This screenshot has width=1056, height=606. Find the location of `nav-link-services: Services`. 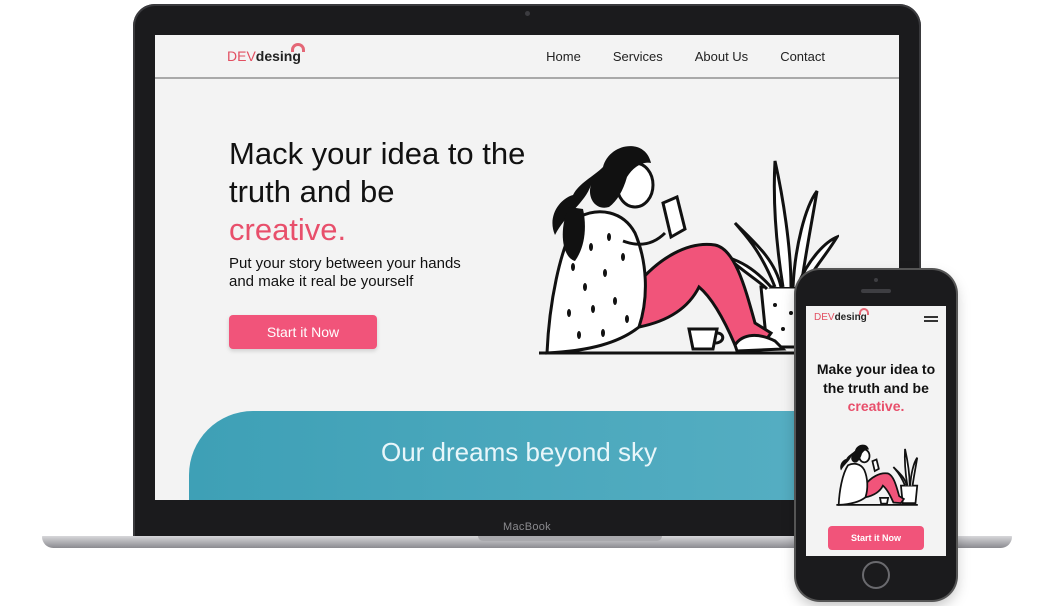

nav-link-services: Services is located at coordinates (638, 56).